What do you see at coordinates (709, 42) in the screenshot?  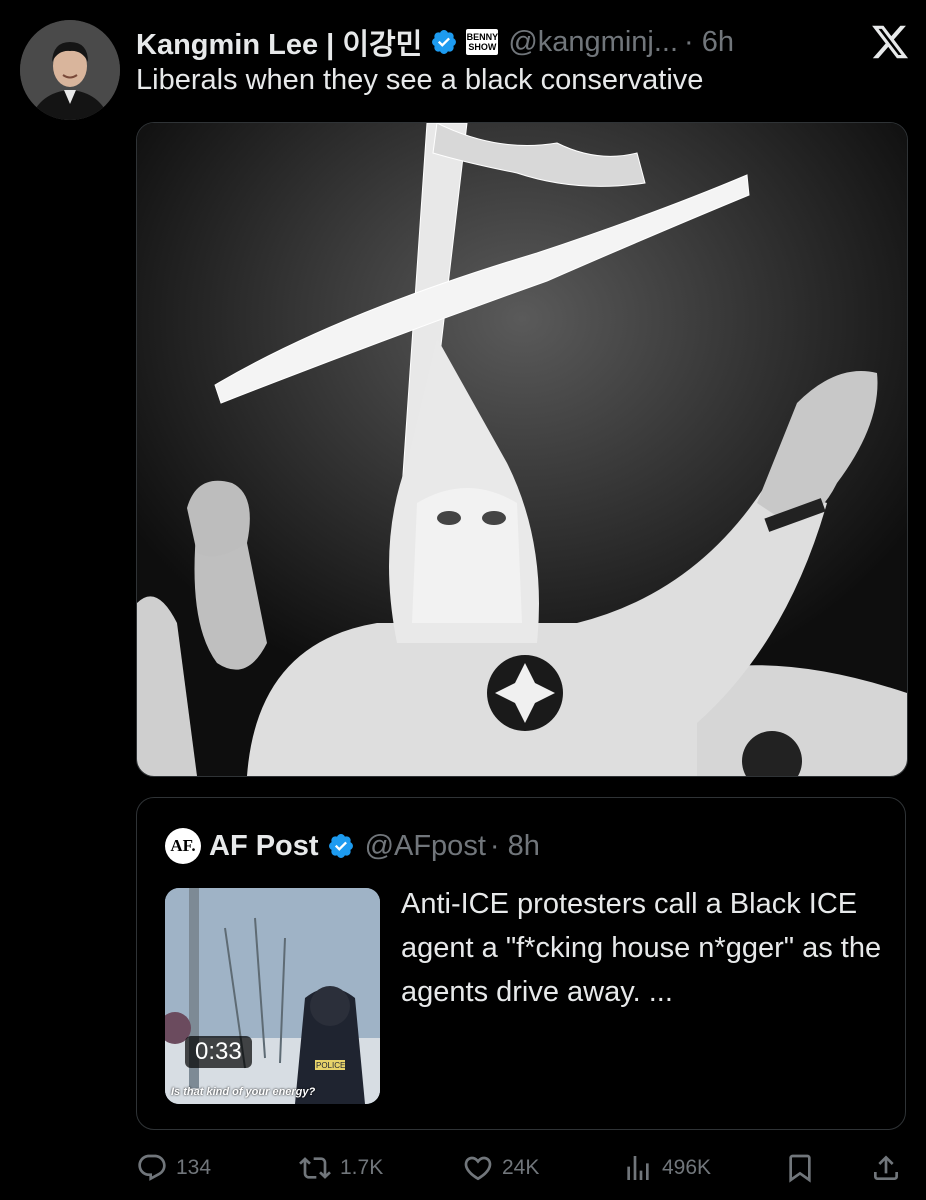 I see `tweet-time: · 6h` at bounding box center [709, 42].